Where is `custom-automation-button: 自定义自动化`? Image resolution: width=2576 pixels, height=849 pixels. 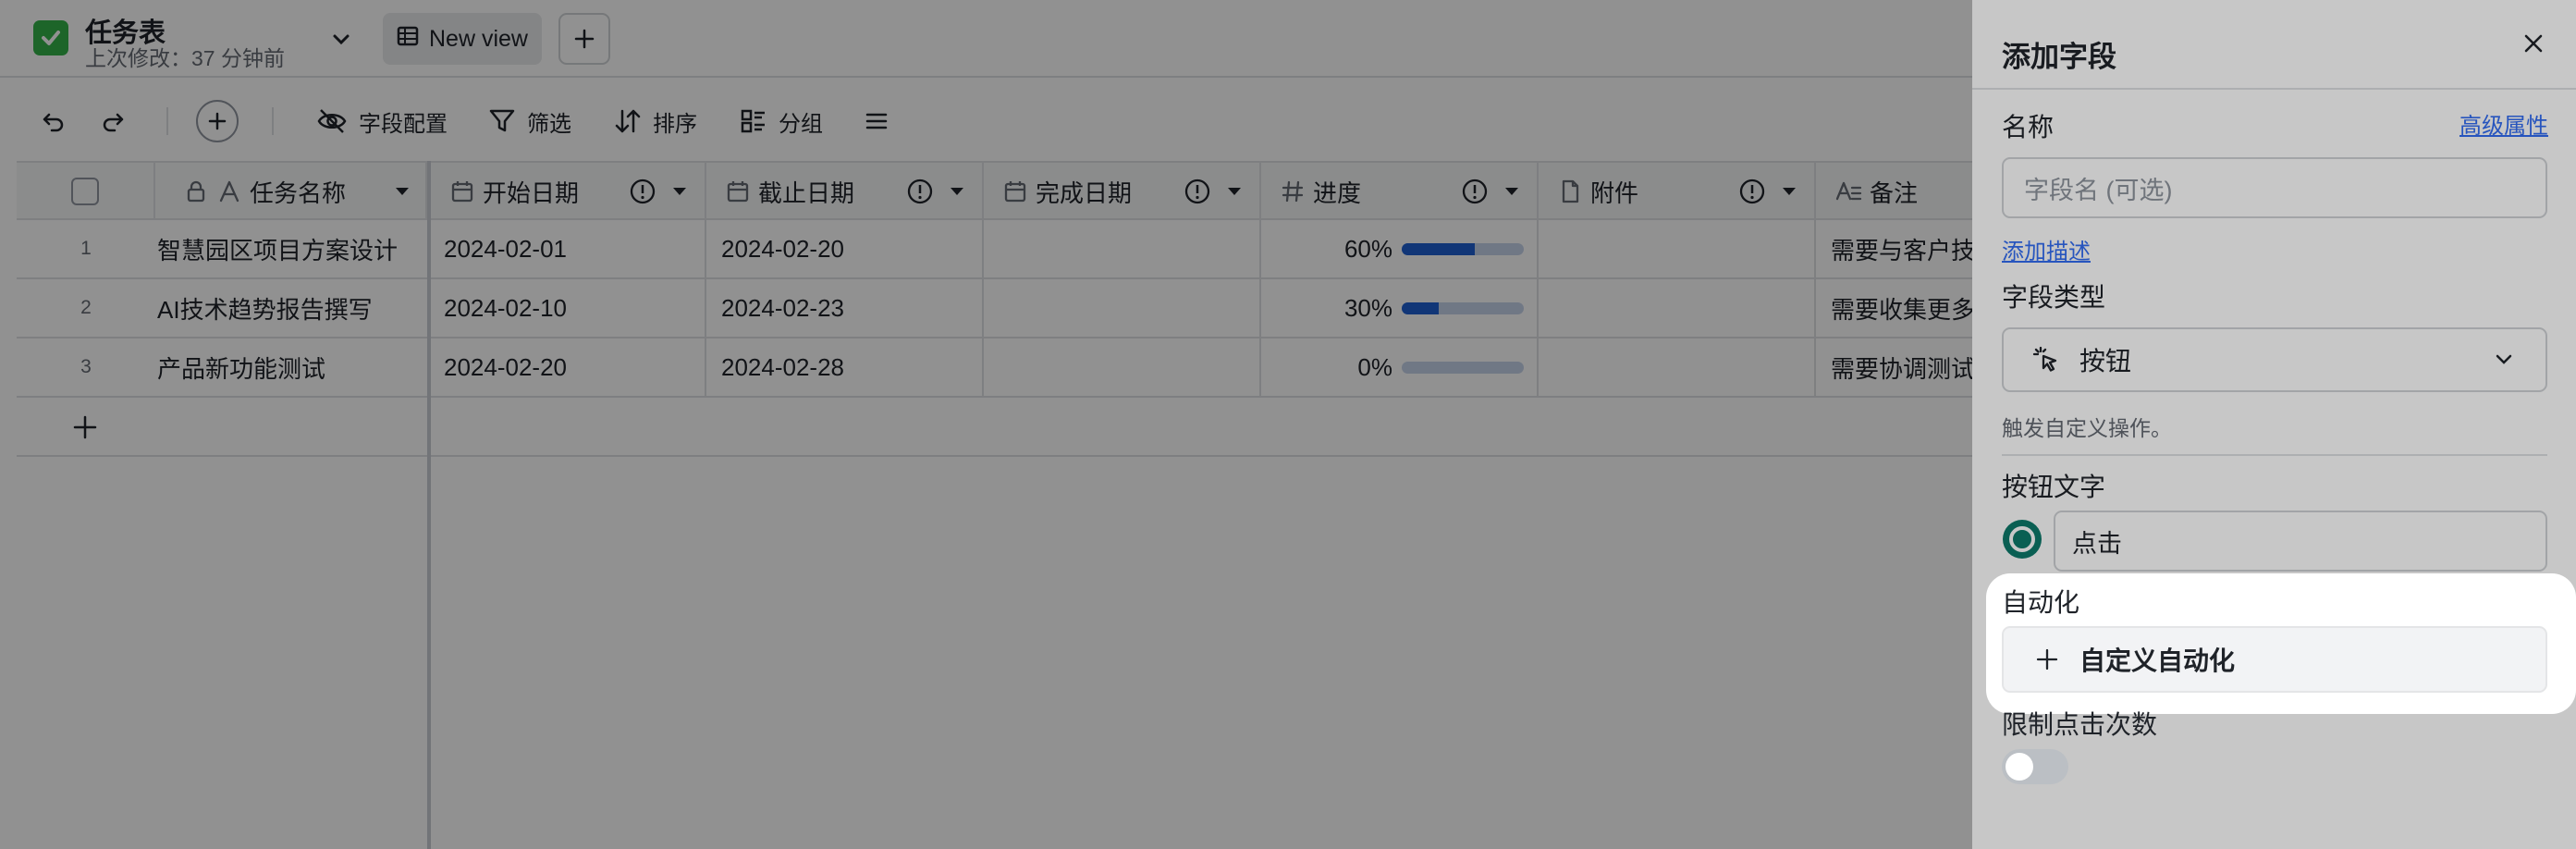
custom-automation-button: 自定义自动化 is located at coordinates (2274, 659).